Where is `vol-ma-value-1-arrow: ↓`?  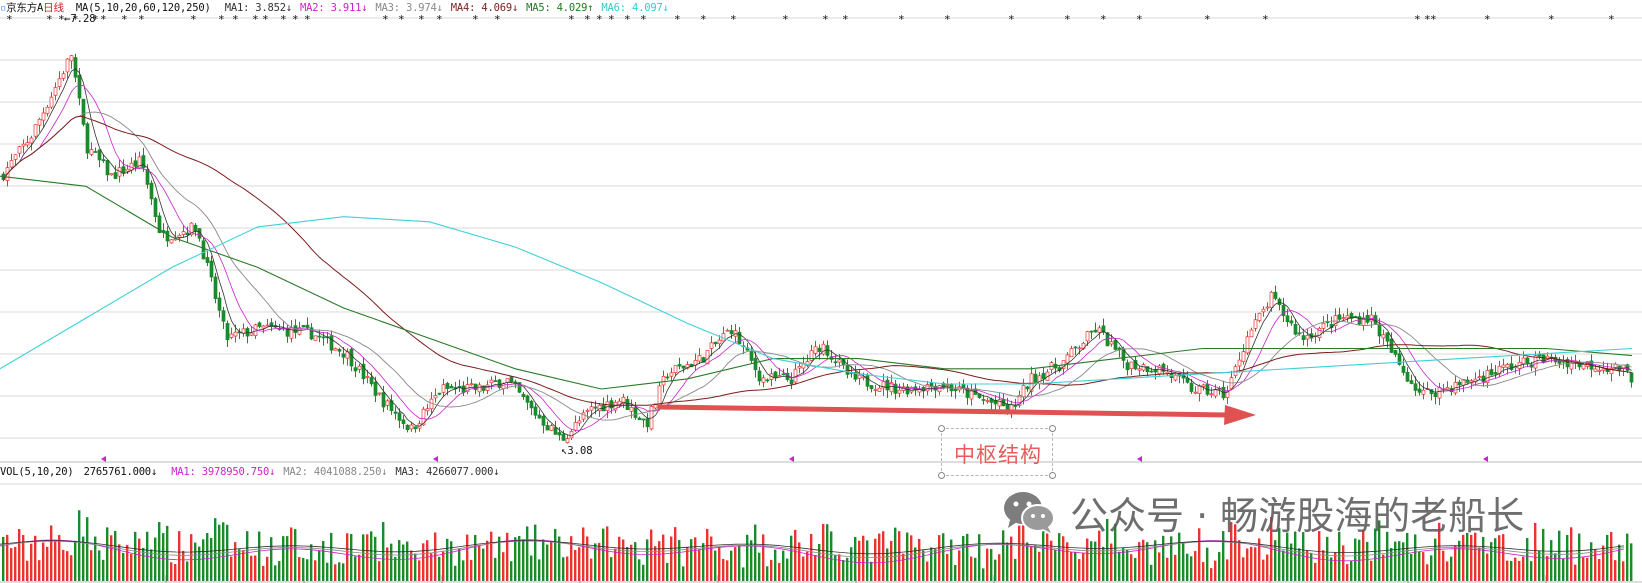 vol-ma-value-1-arrow: ↓ is located at coordinates (272, 472).